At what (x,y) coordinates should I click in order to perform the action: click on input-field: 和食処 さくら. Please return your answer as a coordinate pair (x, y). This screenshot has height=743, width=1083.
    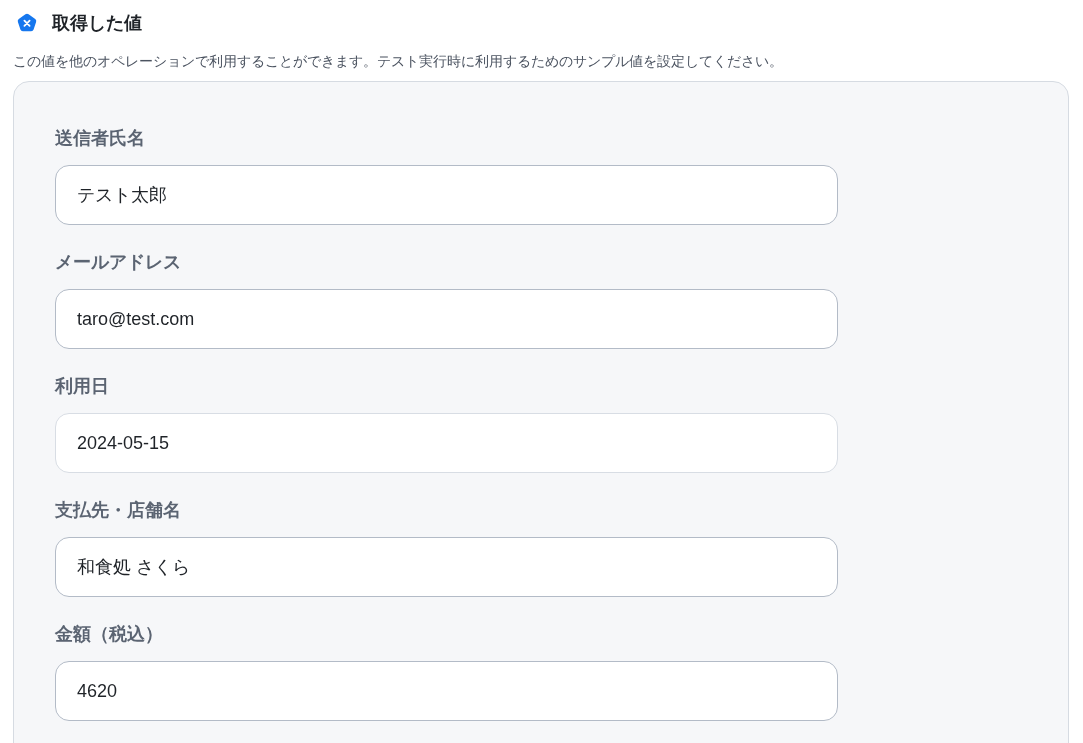
    Looking at the image, I should click on (446, 567).